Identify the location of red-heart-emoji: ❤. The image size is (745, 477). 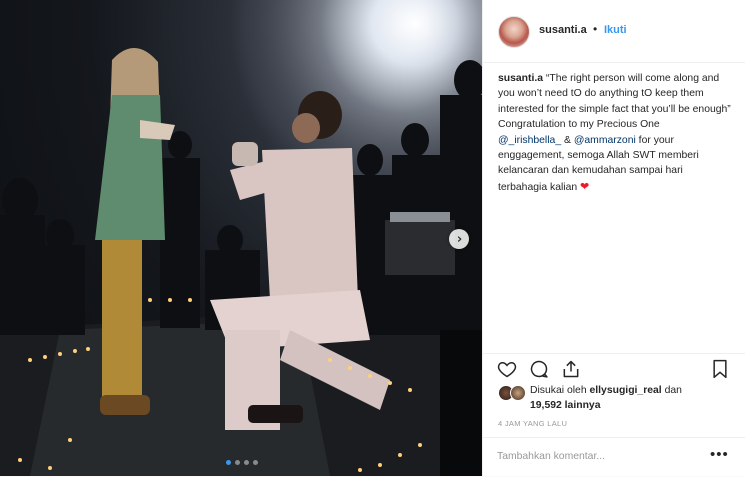
(585, 186).